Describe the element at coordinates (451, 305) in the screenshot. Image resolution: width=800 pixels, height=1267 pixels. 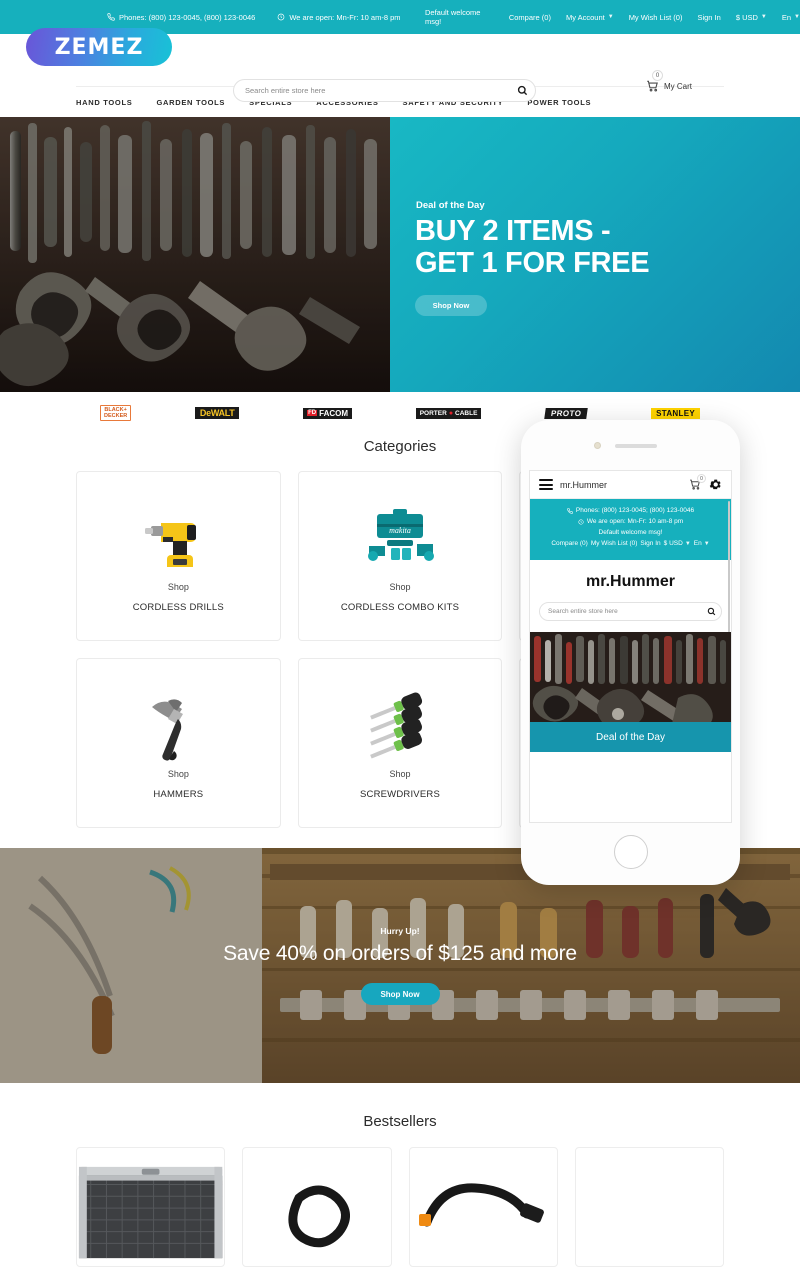
I see `hero-shop-now-button: Shop Now` at that location.